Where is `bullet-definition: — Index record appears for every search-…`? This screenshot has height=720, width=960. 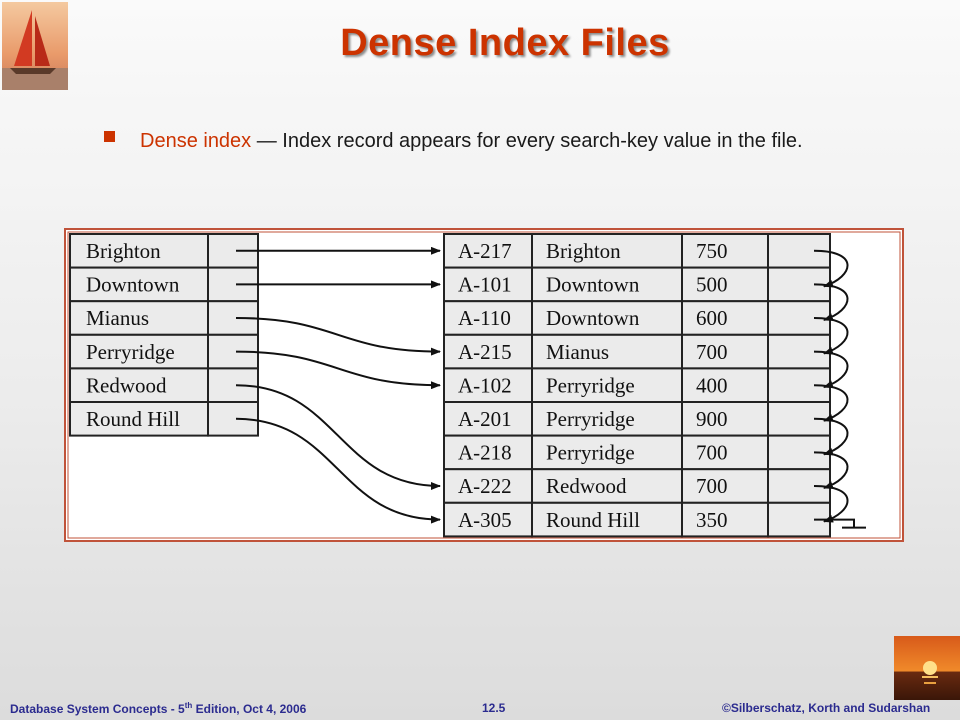
bullet-definition: — Index record appears for every search-… is located at coordinates (527, 141).